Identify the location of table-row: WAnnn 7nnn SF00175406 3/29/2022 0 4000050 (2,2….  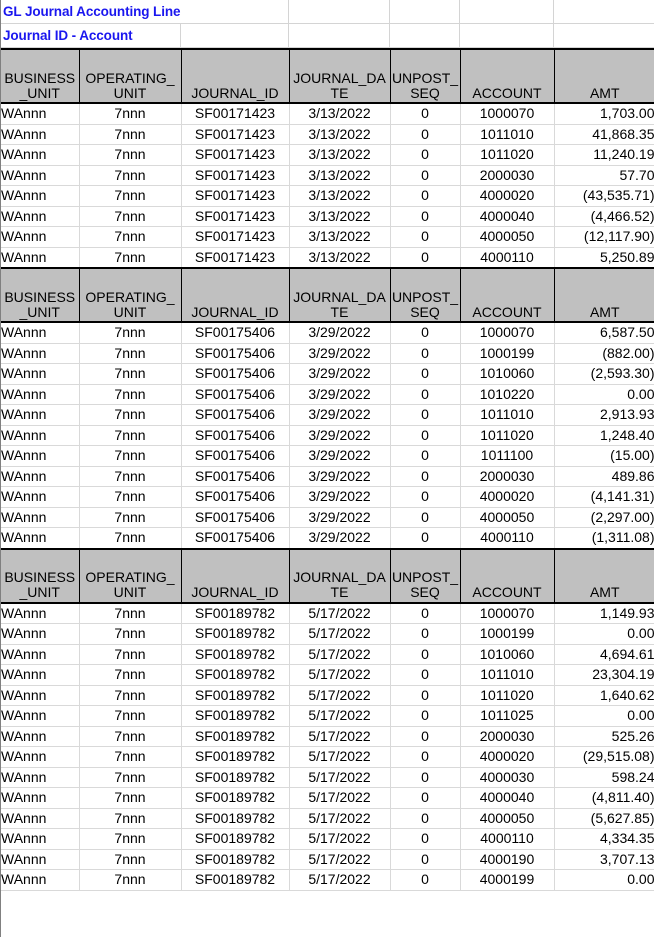
(327, 517).